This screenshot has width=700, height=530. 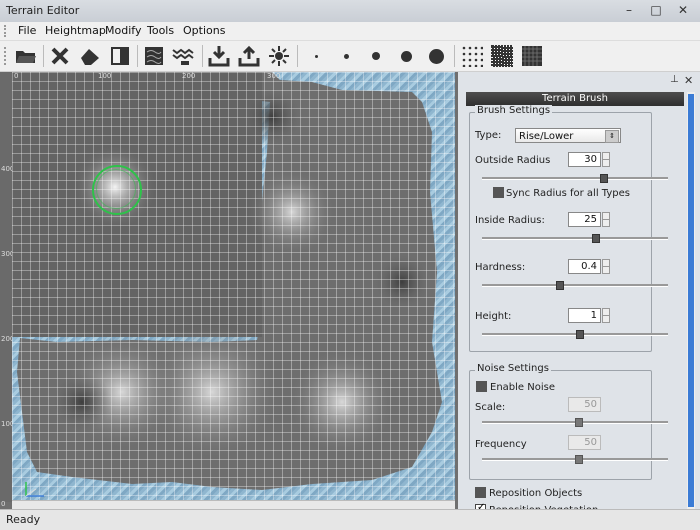 I want to click on pattern-sparse-icon, so click(x=472, y=56).